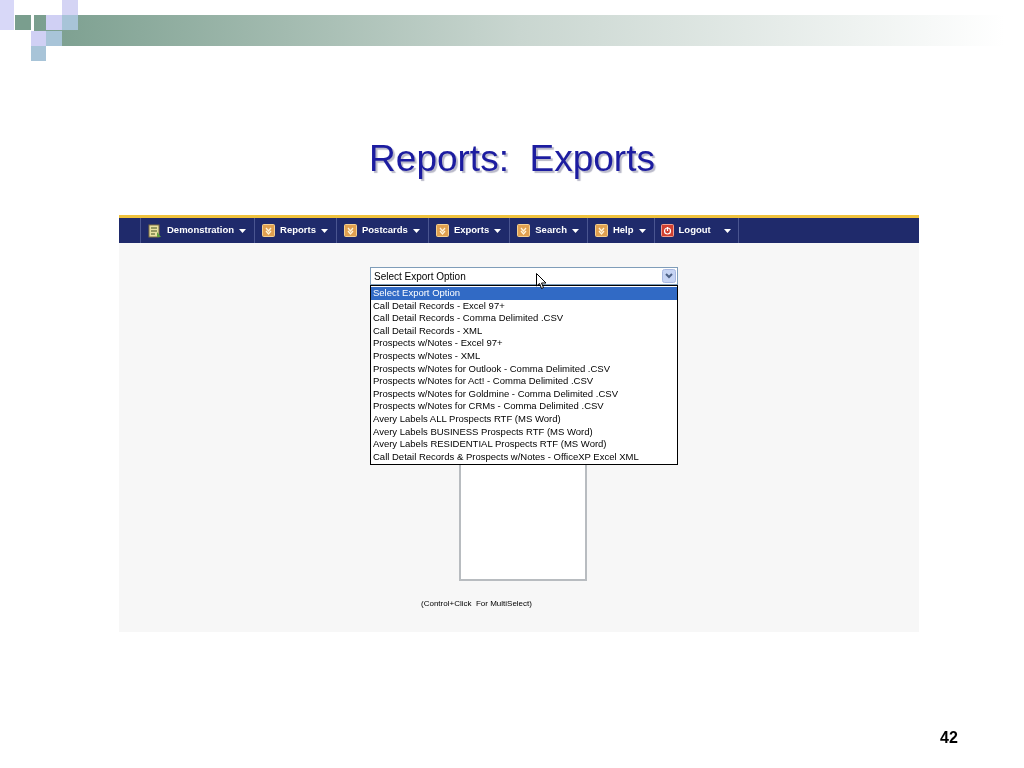 The width and height of the screenshot is (1024, 768). What do you see at coordinates (382, 230) in the screenshot?
I see `nav-menu-item: Postcards` at bounding box center [382, 230].